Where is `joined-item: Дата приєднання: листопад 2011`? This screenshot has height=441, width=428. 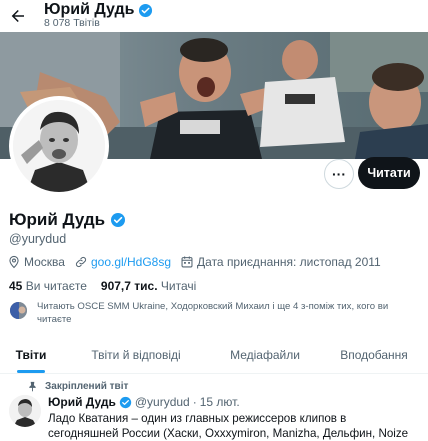 joined-item: Дата приєднання: листопад 2011 is located at coordinates (280, 262).